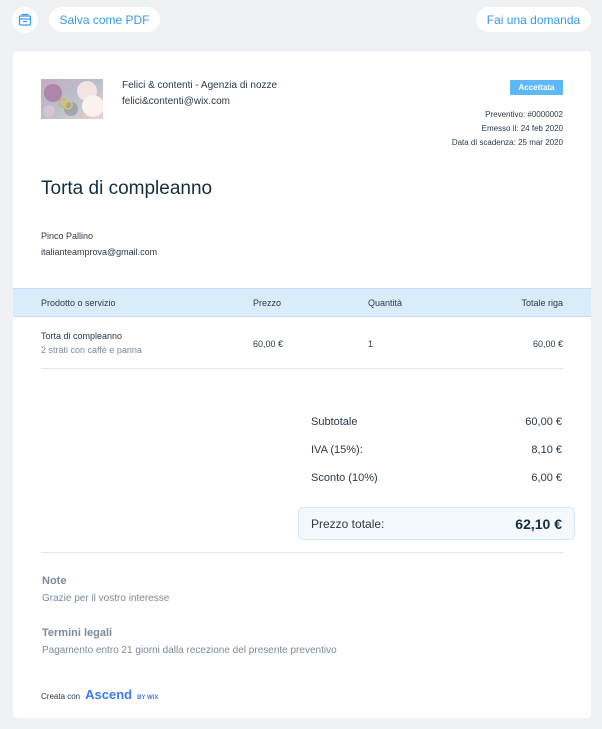  What do you see at coordinates (533, 19) in the screenshot?
I see `ask-question-button: Fai una domanda` at bounding box center [533, 19].